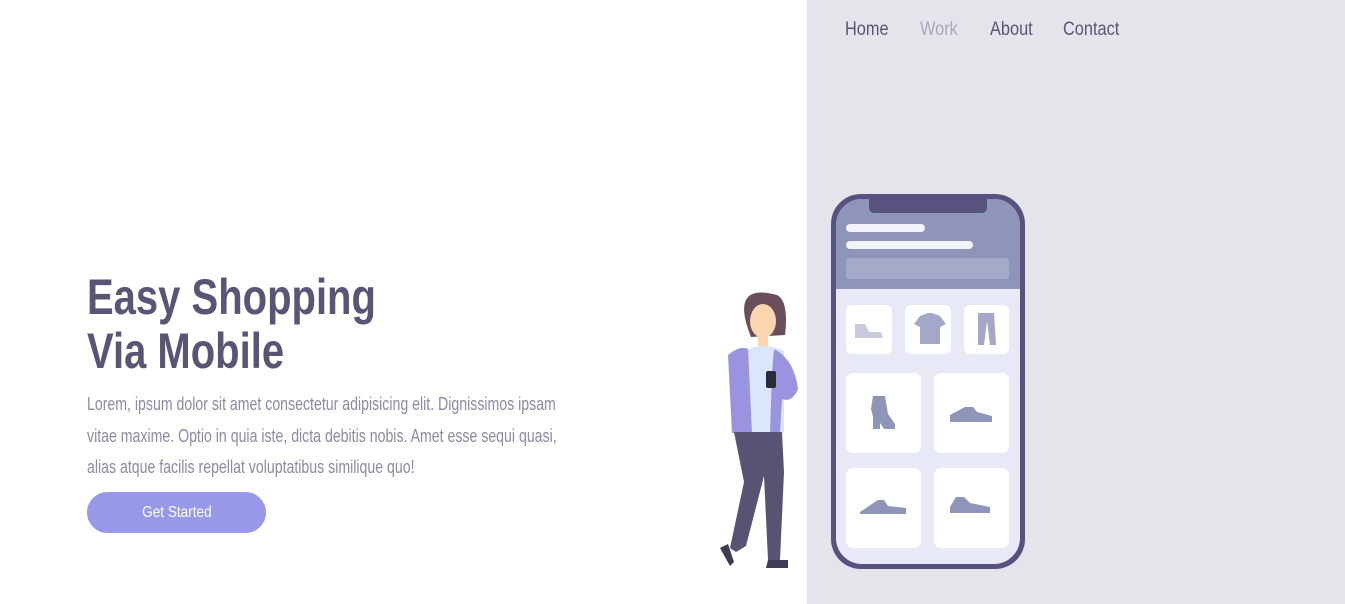 This screenshot has width=1345, height=604. I want to click on nav-link-home: Home, so click(867, 30).